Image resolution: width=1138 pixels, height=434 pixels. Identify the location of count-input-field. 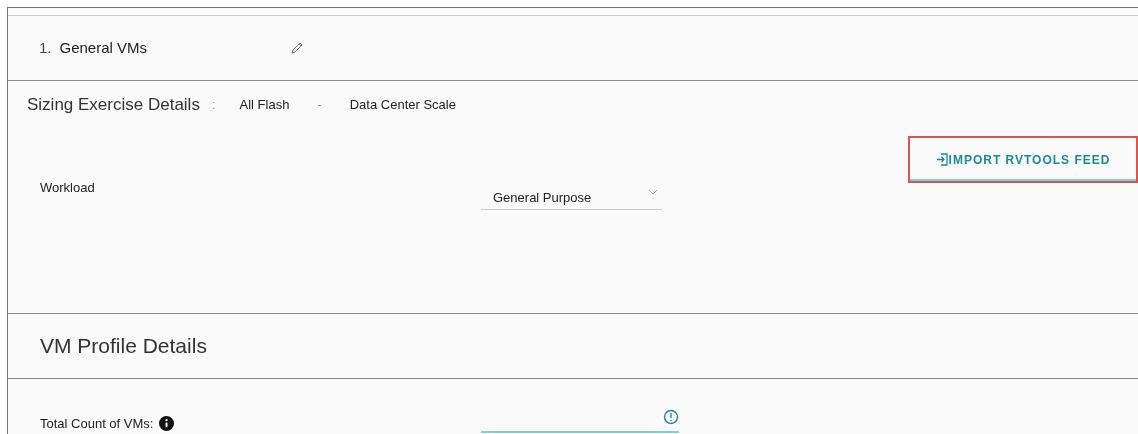
(580, 421).